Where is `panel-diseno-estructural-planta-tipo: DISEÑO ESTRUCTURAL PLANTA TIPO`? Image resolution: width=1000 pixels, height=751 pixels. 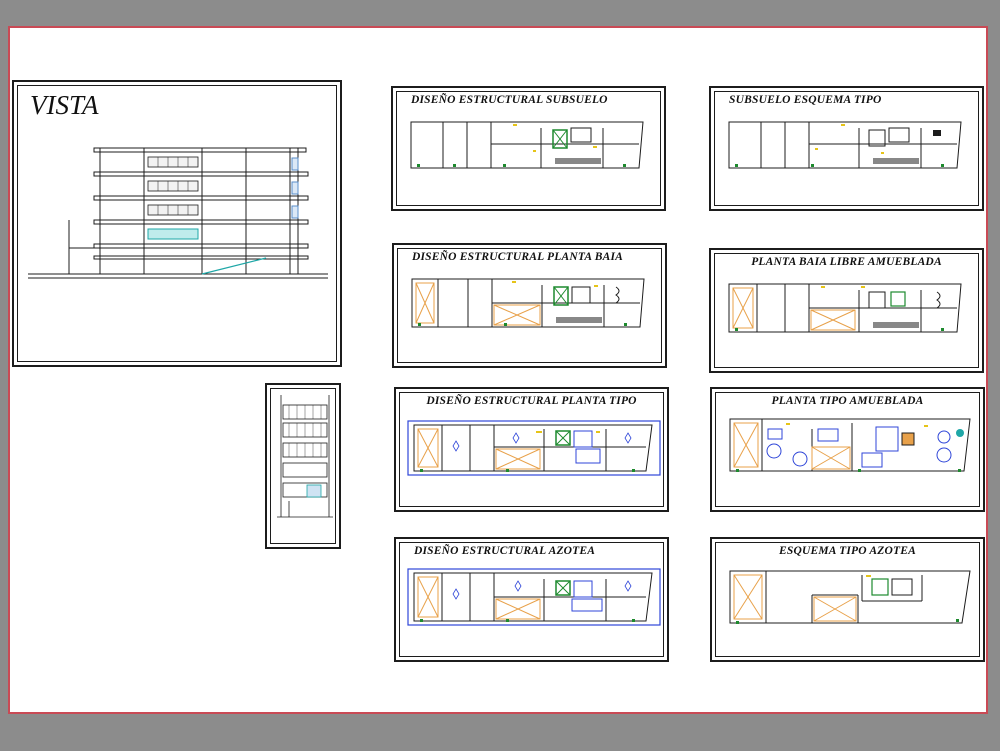
panel-diseno-estructural-planta-tipo: DISEÑO ESTRUCTURAL PLANTA TIPO is located at coordinates (531, 449).